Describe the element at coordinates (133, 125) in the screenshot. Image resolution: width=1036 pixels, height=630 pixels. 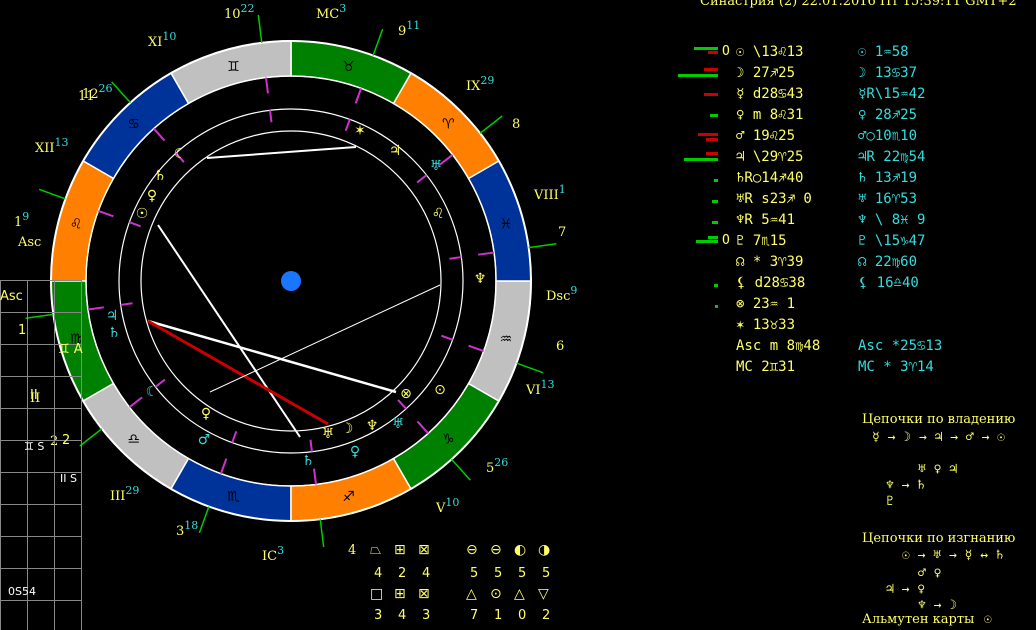
I see `sign-glyph: ♋` at that location.